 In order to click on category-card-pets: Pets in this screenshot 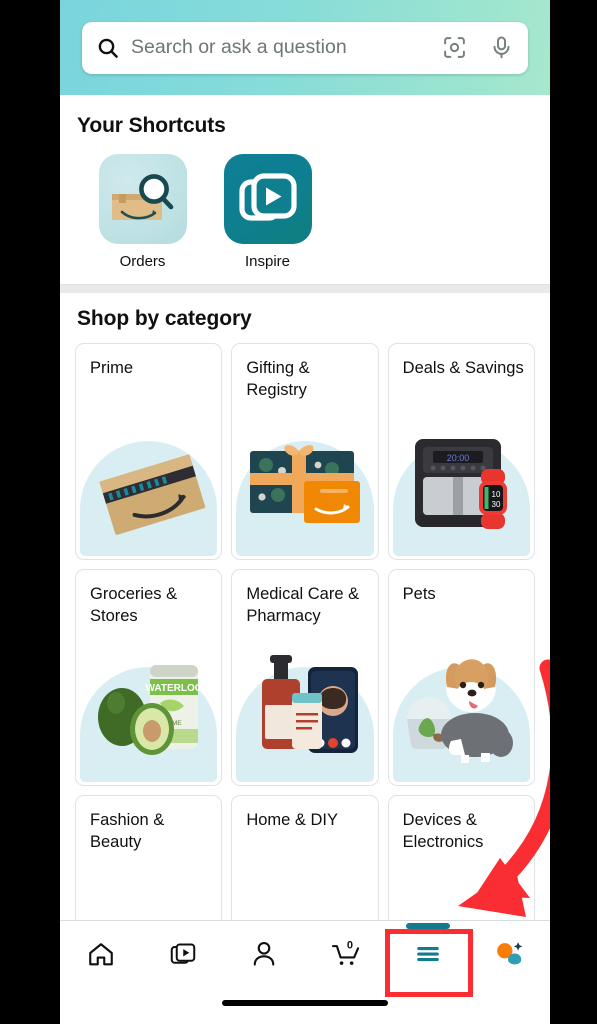, I will do `click(461, 677)`.